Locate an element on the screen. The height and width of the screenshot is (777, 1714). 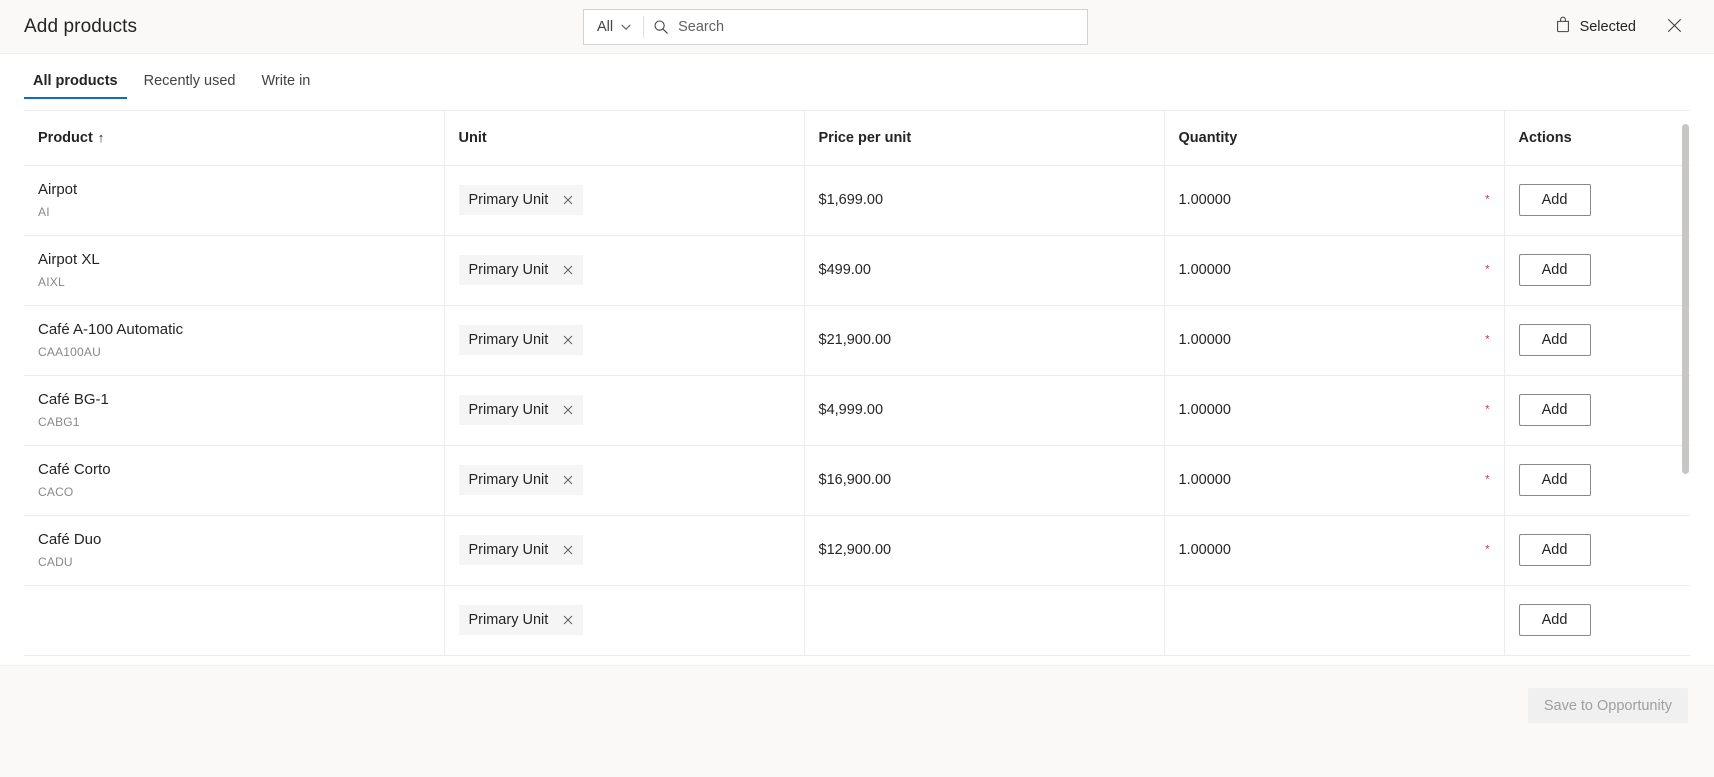
product-name: Airpot XL is located at coordinates (69, 260).